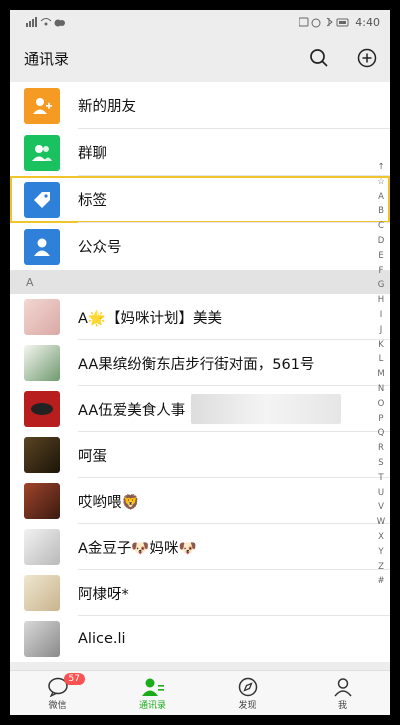 The image size is (400, 725). What do you see at coordinates (381, 537) in the screenshot?
I see `index-letter: X` at bounding box center [381, 537].